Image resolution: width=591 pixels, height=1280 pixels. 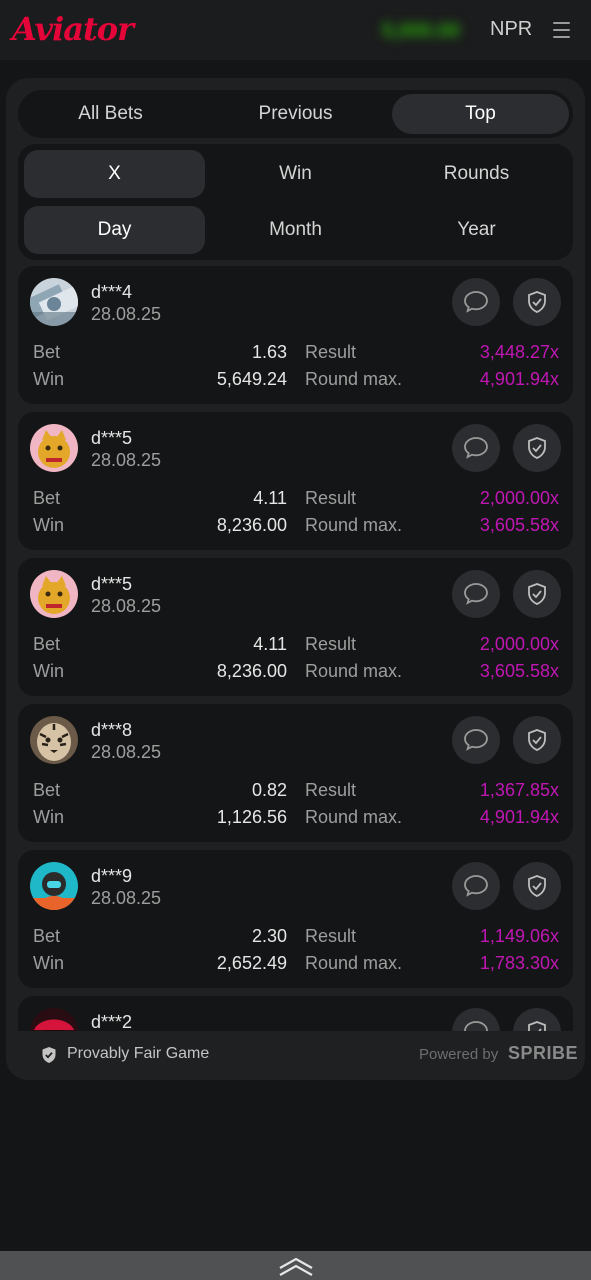 I want to click on round-max-multiplier: 1,783.30x, so click(x=519, y=963).